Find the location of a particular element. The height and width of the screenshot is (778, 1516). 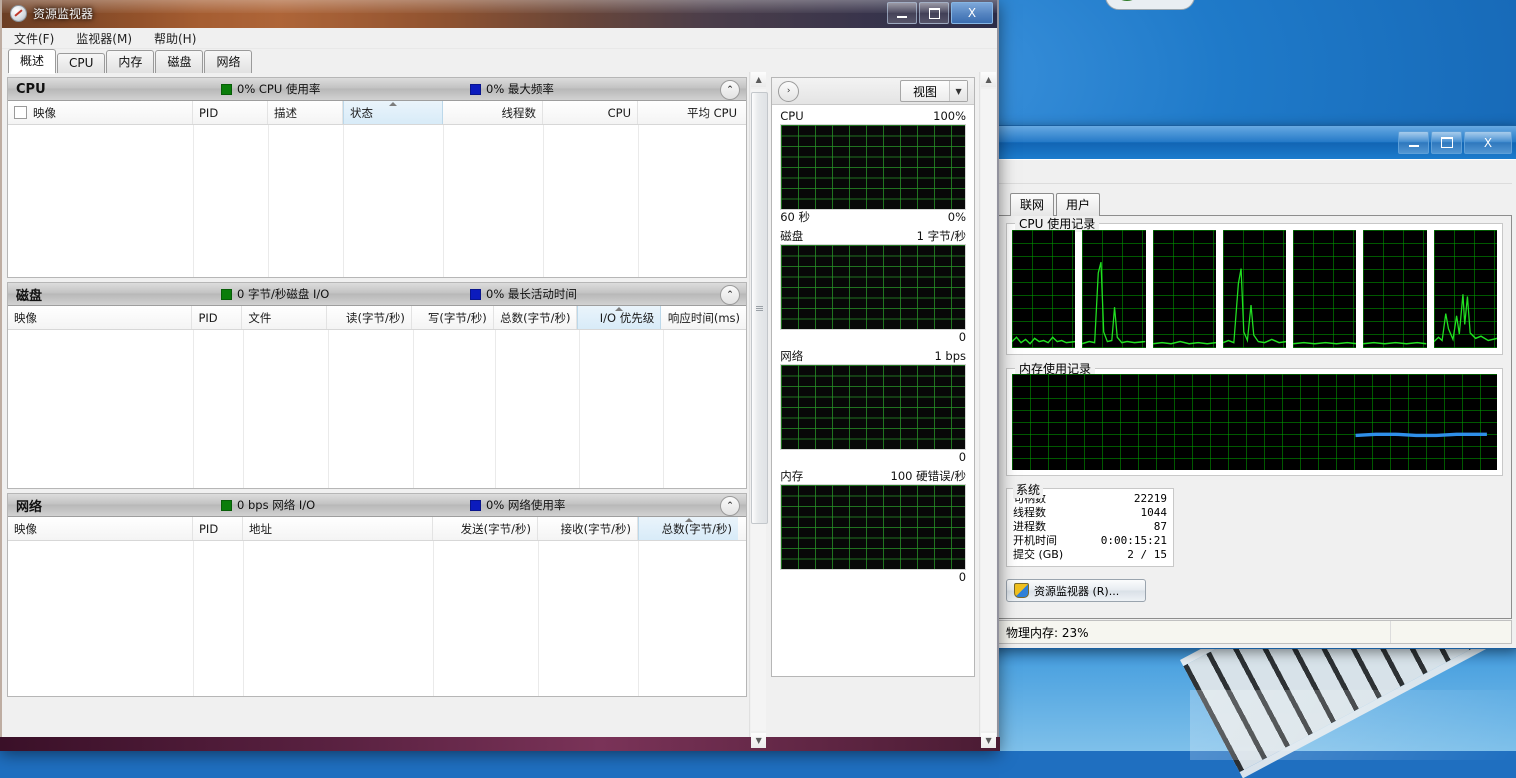

task-manager-menubar is located at coordinates (1254, 174).